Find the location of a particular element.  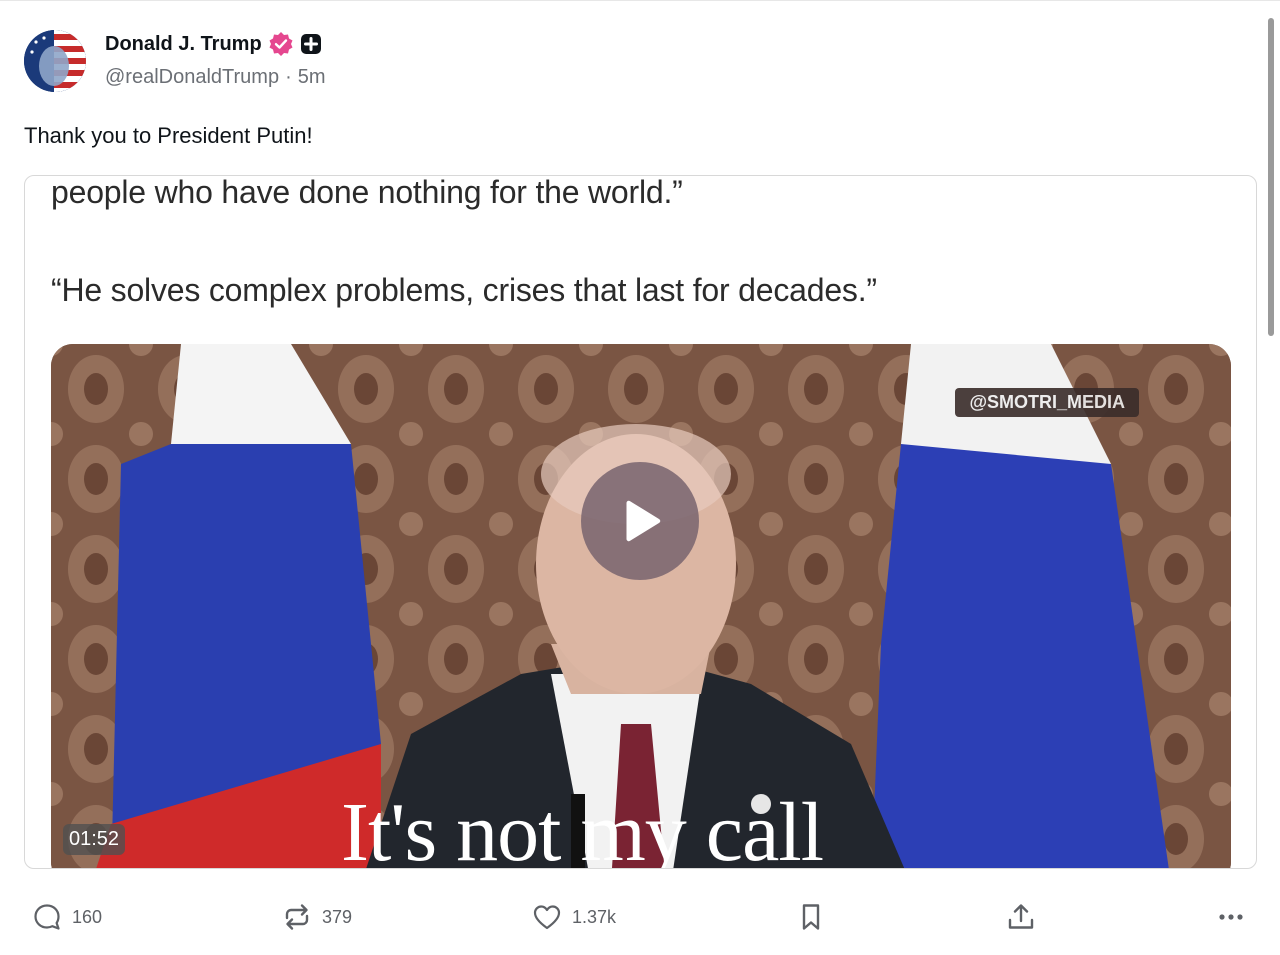

retruth-count: 379 is located at coordinates (337, 916).